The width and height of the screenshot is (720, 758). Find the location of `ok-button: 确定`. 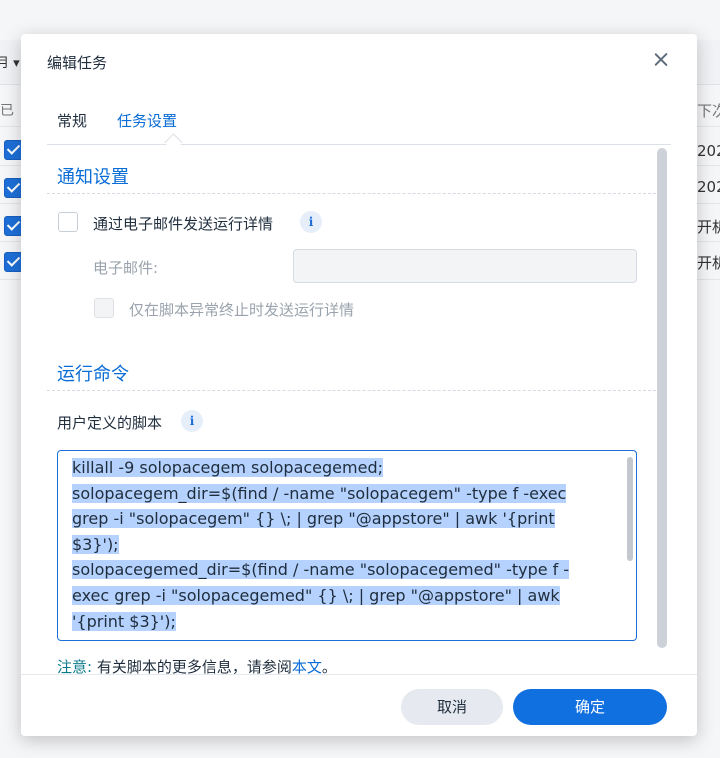

ok-button: 确定 is located at coordinates (590, 707).